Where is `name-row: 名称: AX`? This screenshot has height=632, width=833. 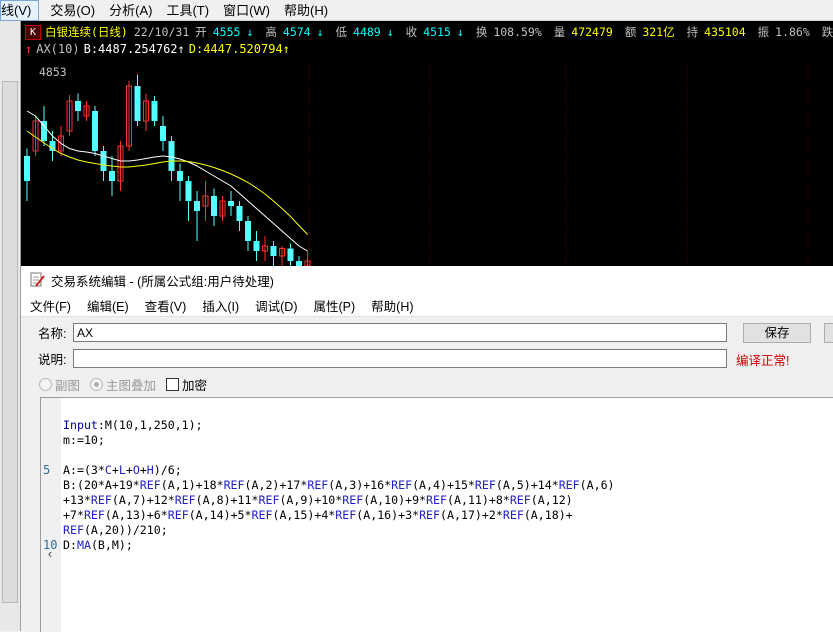
name-row: 名称: AX is located at coordinates (382, 332).